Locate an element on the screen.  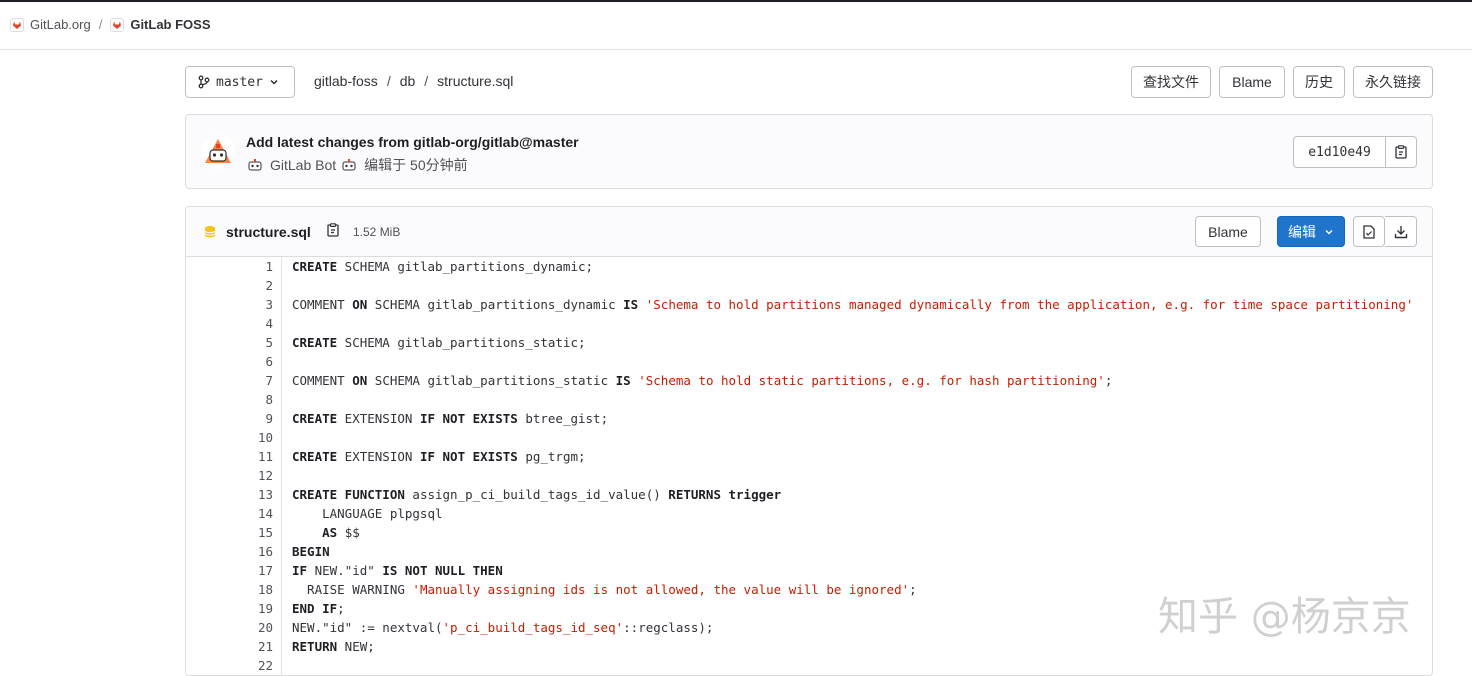
line-number: 18 is located at coordinates (229, 589).